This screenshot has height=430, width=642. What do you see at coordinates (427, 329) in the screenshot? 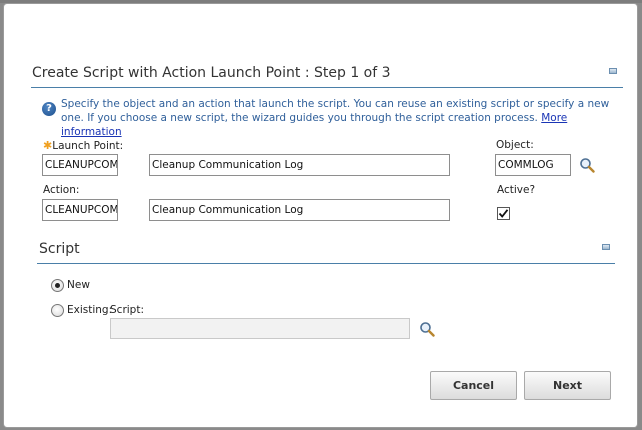
I see `script-search-icon` at bounding box center [427, 329].